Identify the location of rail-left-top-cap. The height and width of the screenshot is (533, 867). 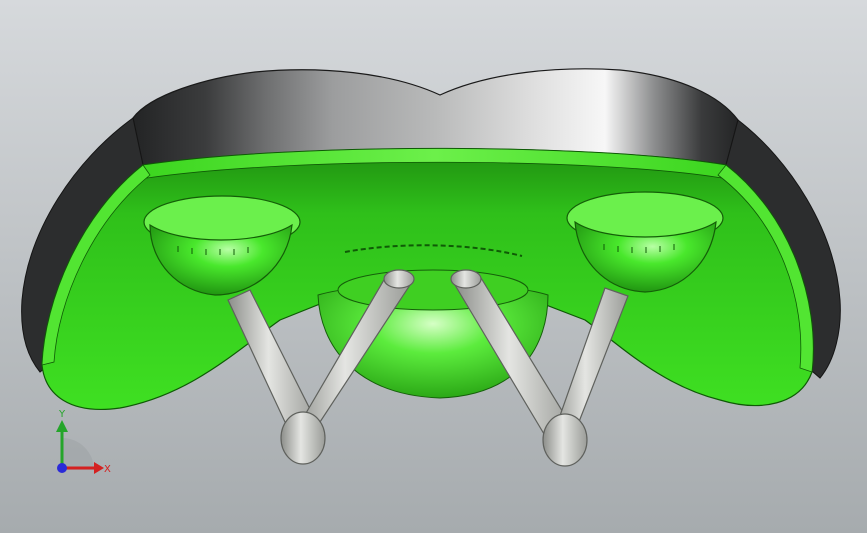
(399, 279).